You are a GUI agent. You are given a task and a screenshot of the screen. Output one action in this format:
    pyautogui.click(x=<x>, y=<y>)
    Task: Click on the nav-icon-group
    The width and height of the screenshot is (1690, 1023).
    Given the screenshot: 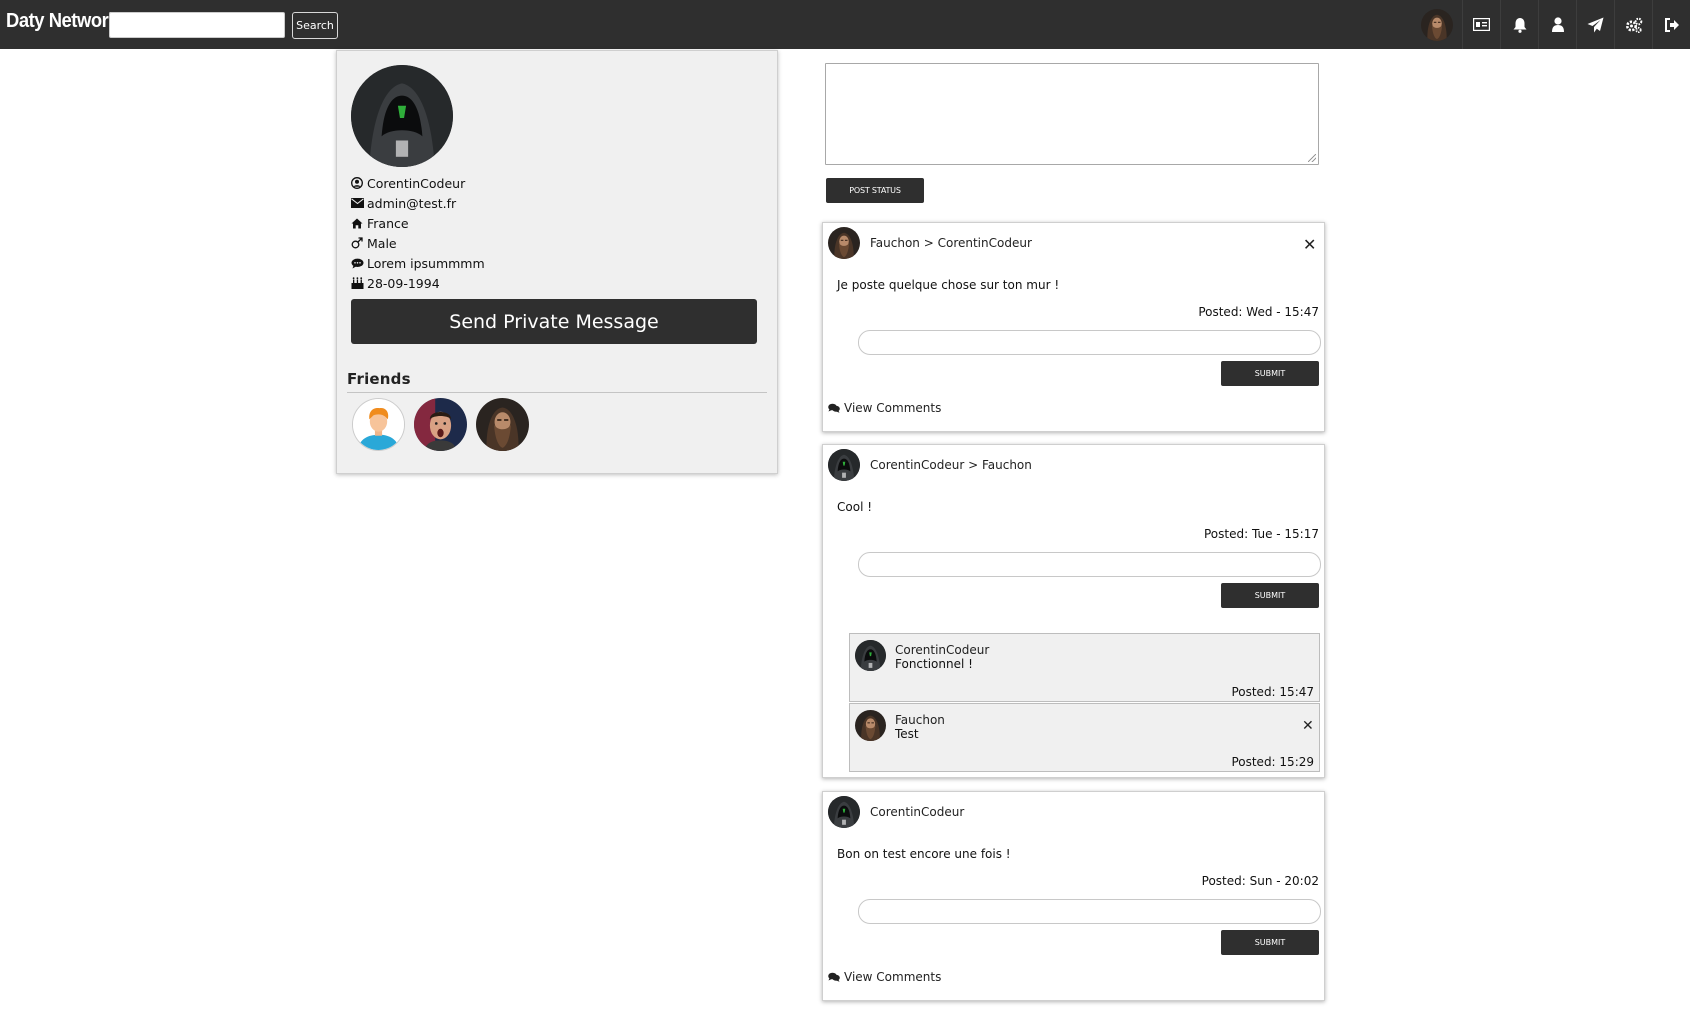 What is the action you would take?
    pyautogui.click(x=1551, y=24)
    